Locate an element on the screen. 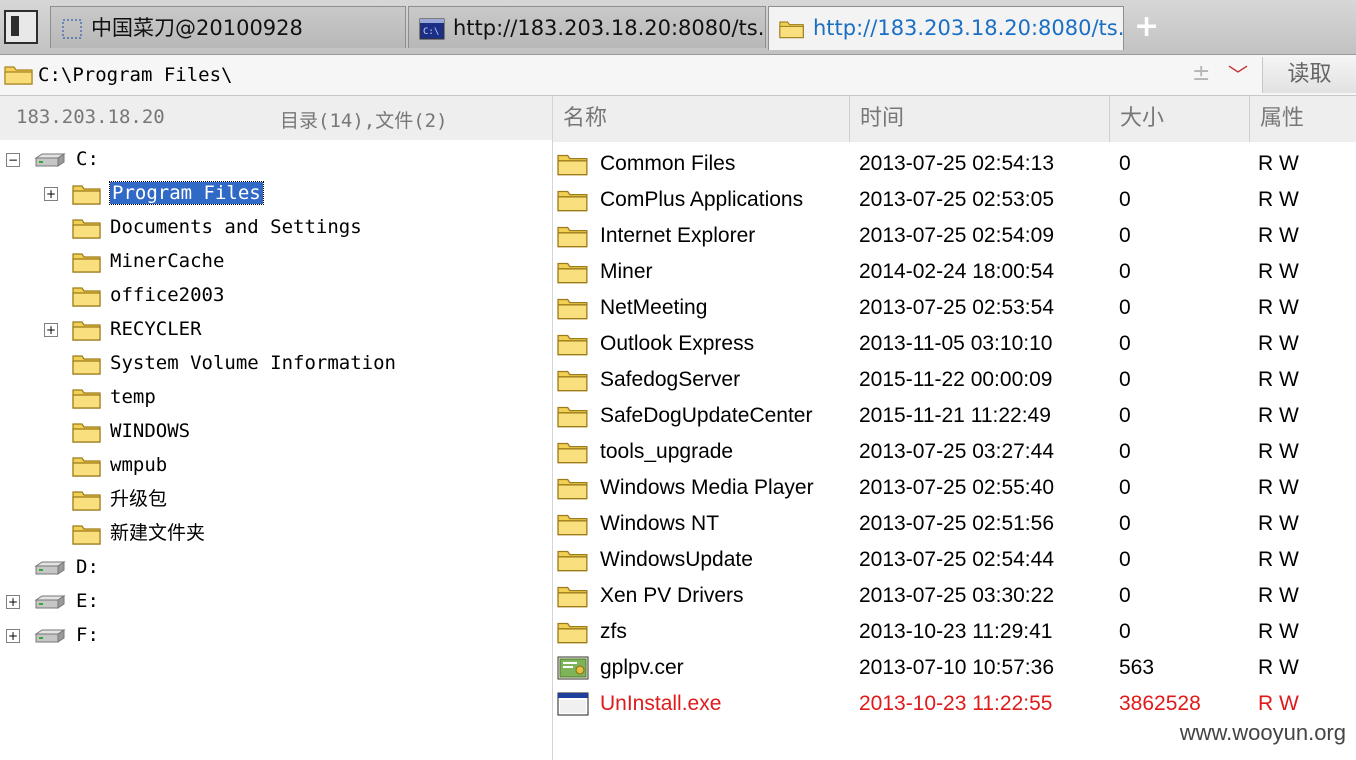 The width and height of the screenshot is (1356, 760). tree-drive: C: is located at coordinates (66, 159).